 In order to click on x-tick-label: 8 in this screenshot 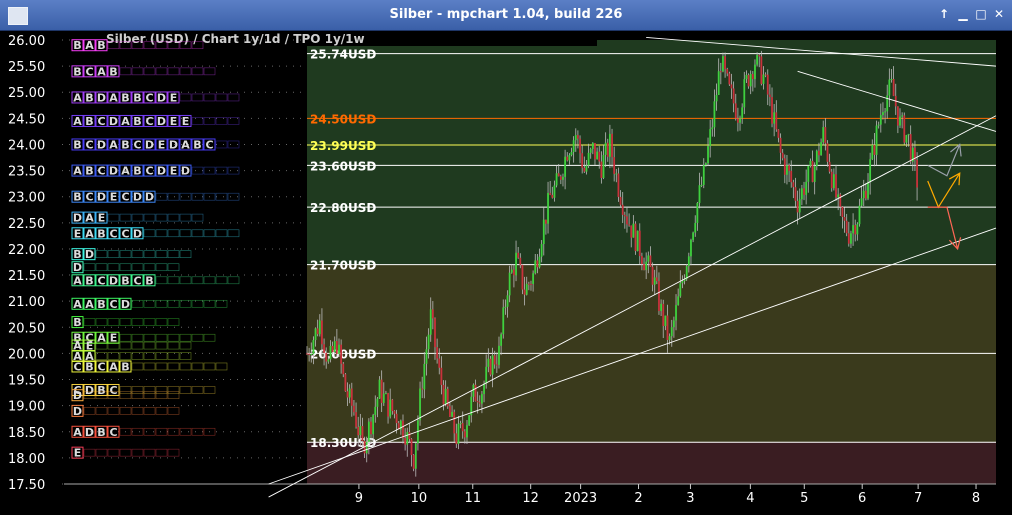, I will do `click(976, 498)`.